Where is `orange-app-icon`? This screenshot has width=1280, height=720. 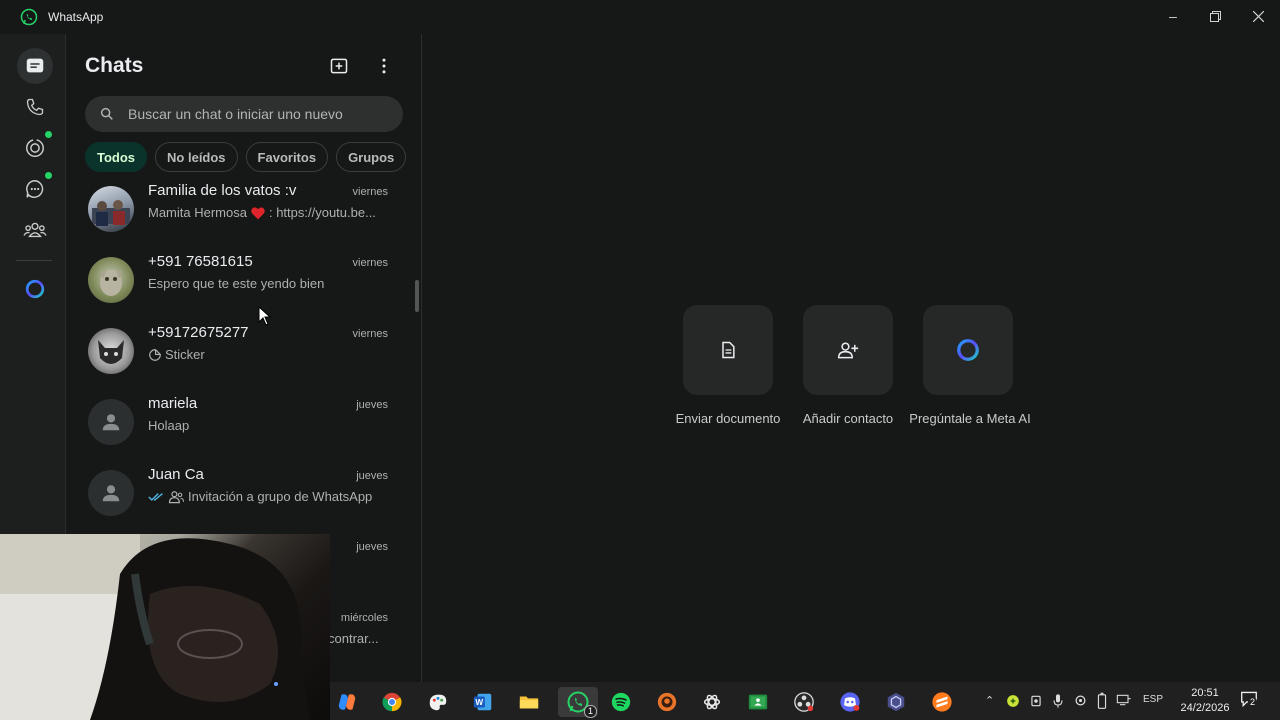
orange-app-icon is located at coordinates (667, 702).